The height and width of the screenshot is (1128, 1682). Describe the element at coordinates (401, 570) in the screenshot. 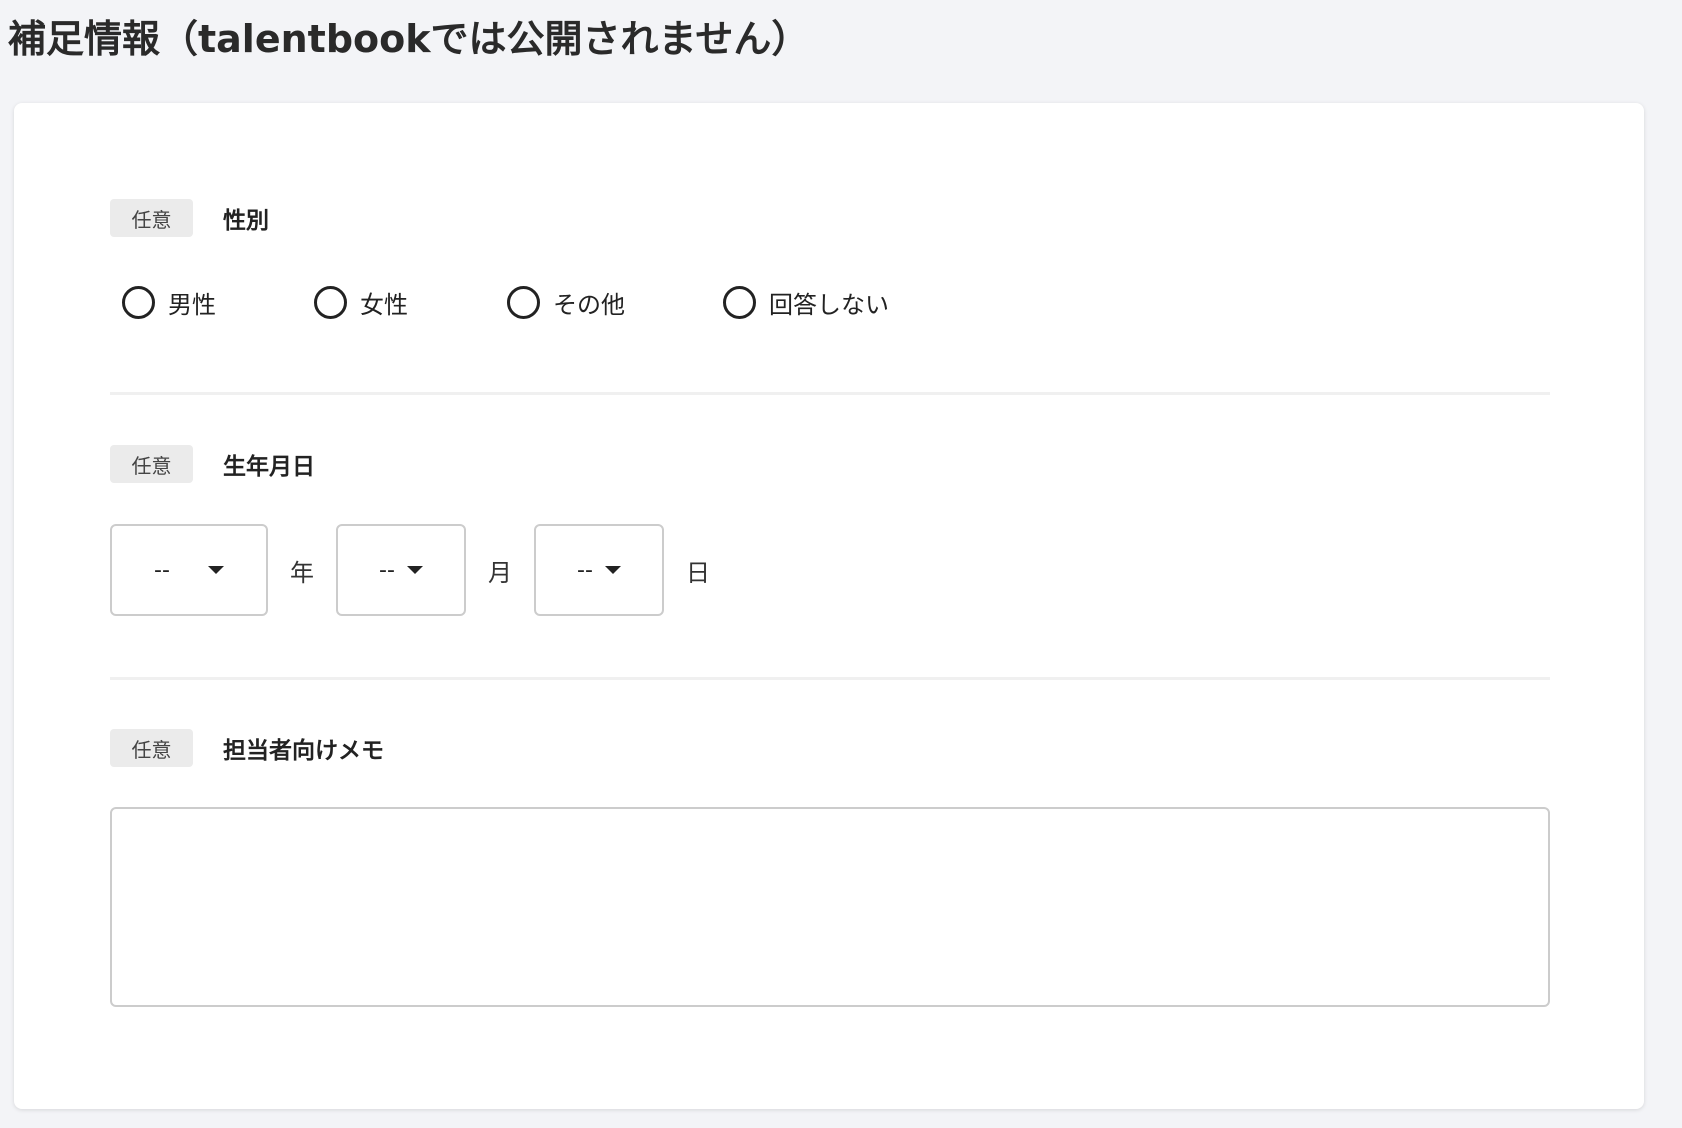

I see `month-select: --` at that location.